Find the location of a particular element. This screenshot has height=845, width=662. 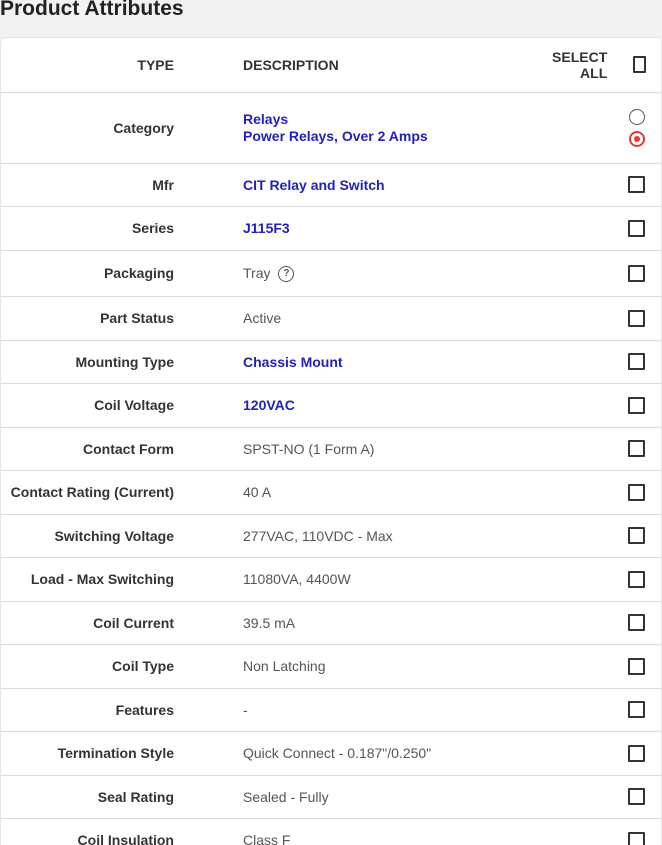

row-label: Part Status is located at coordinates (137, 318).